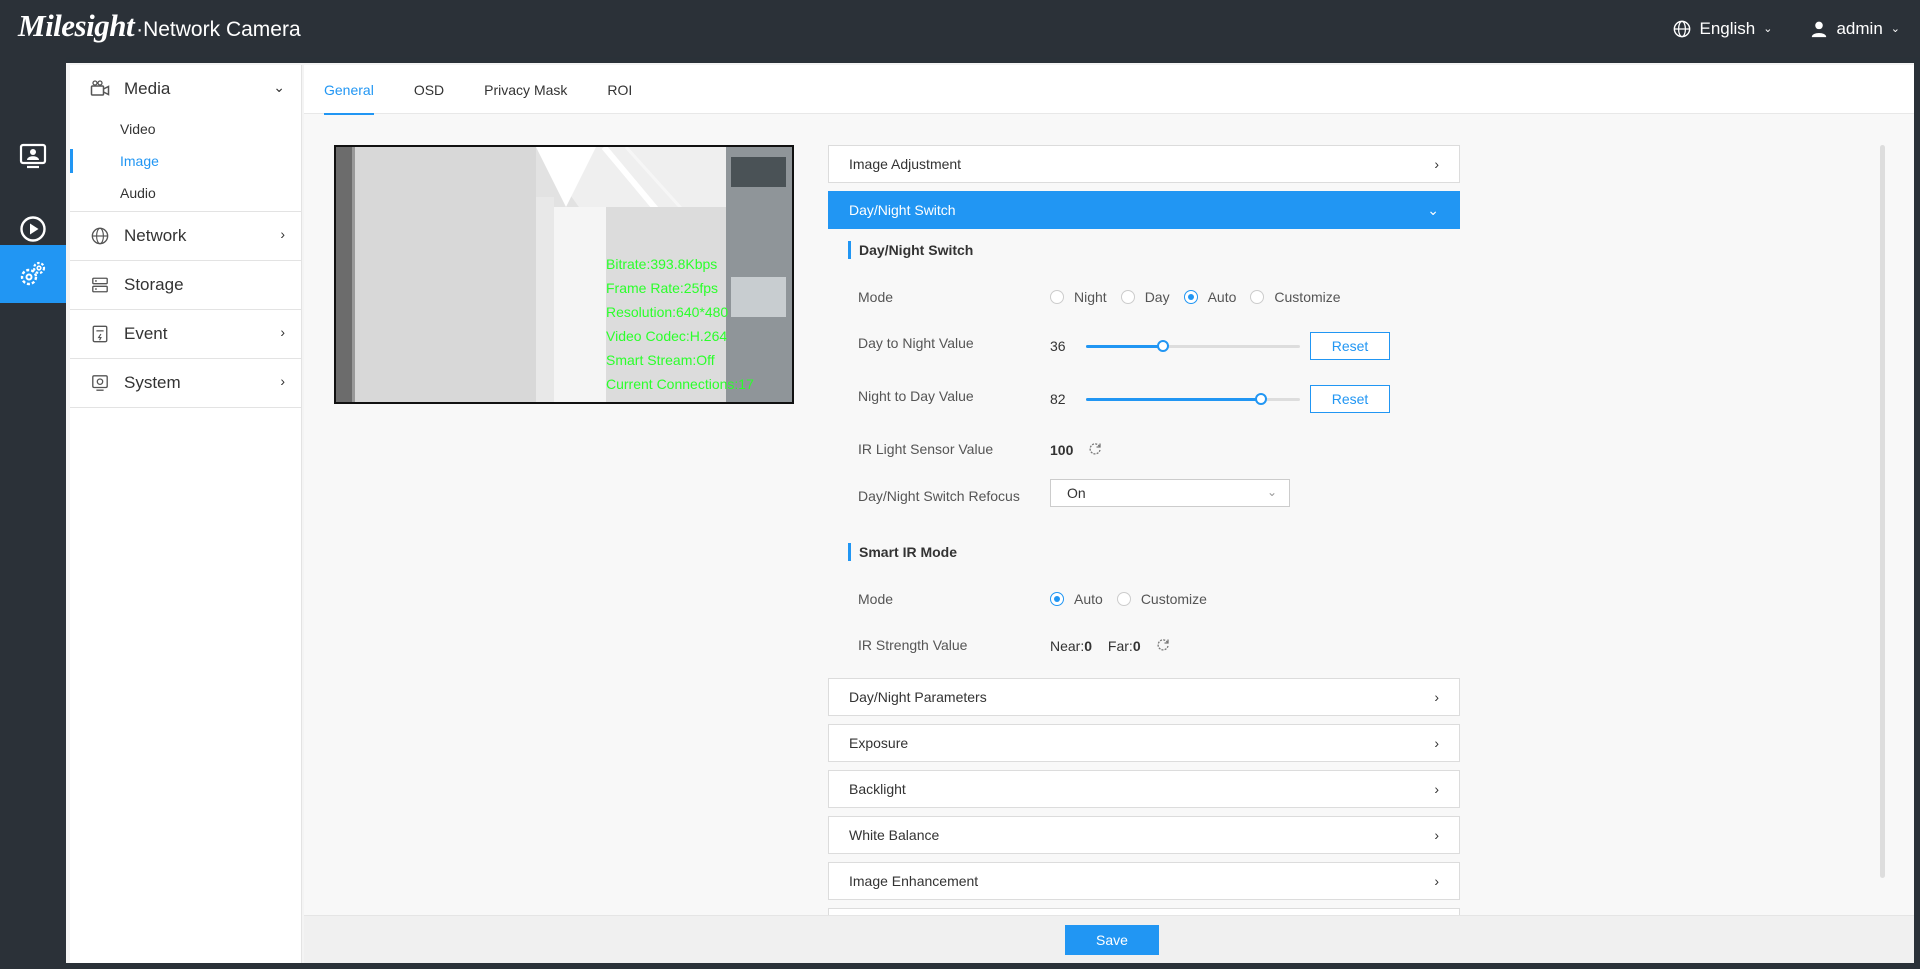 This screenshot has width=1920, height=969. I want to click on language-selector: English ⌄, so click(1722, 29).